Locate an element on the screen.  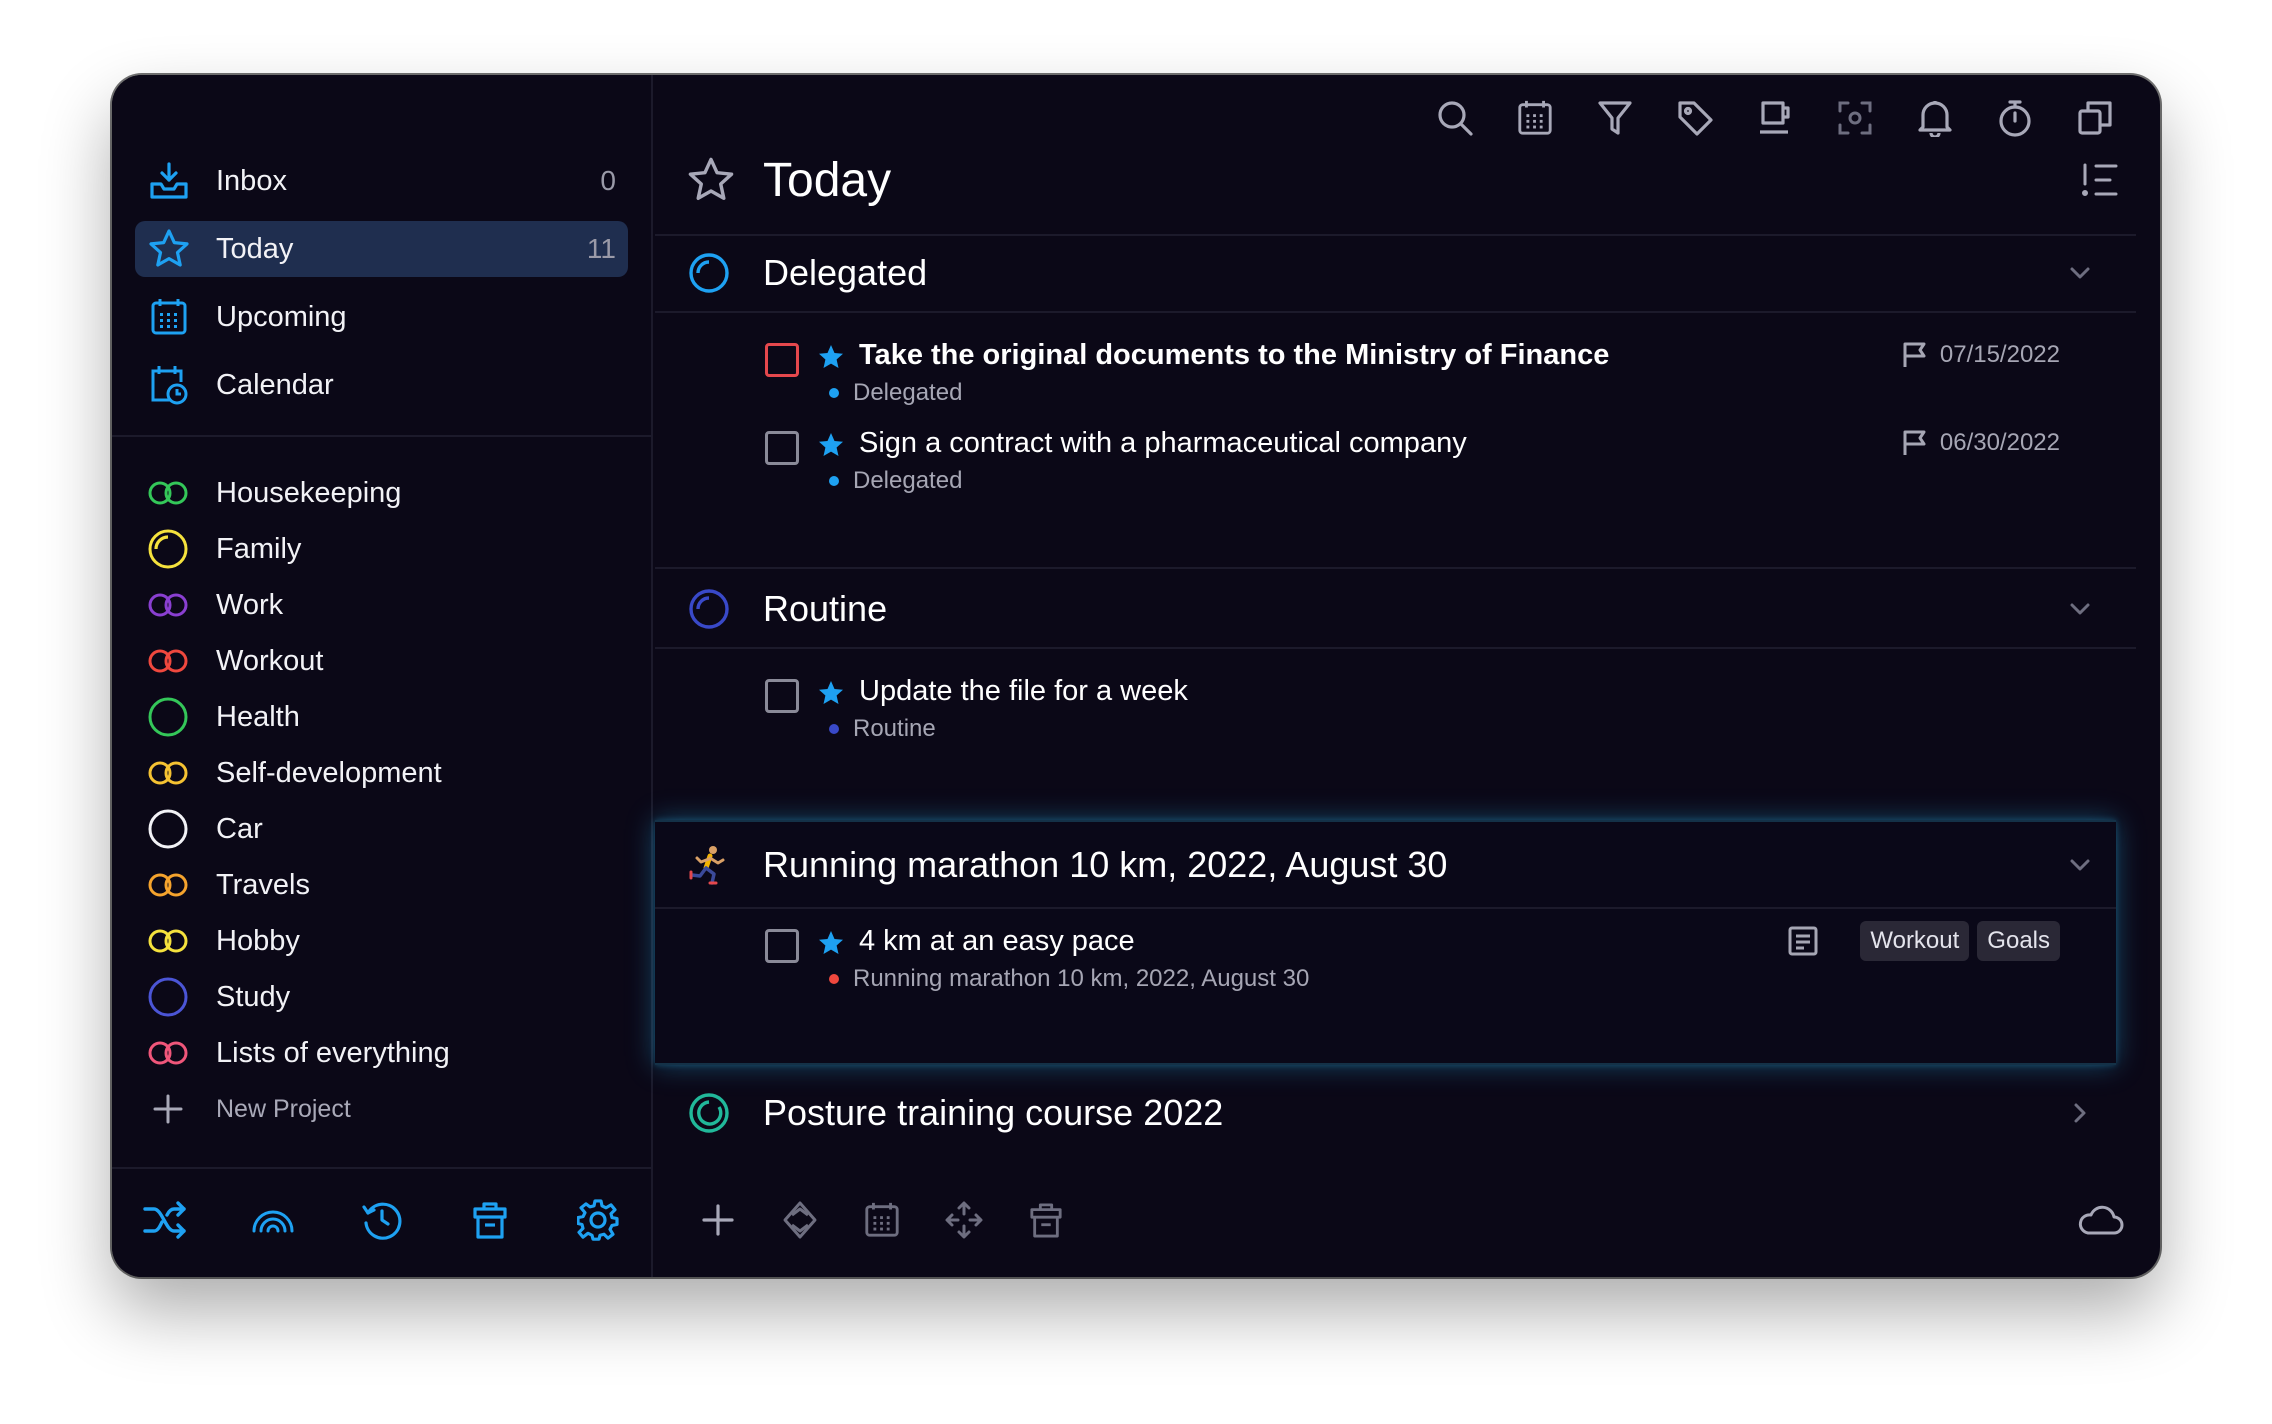
add-task-button is located at coordinates (718, 1220).